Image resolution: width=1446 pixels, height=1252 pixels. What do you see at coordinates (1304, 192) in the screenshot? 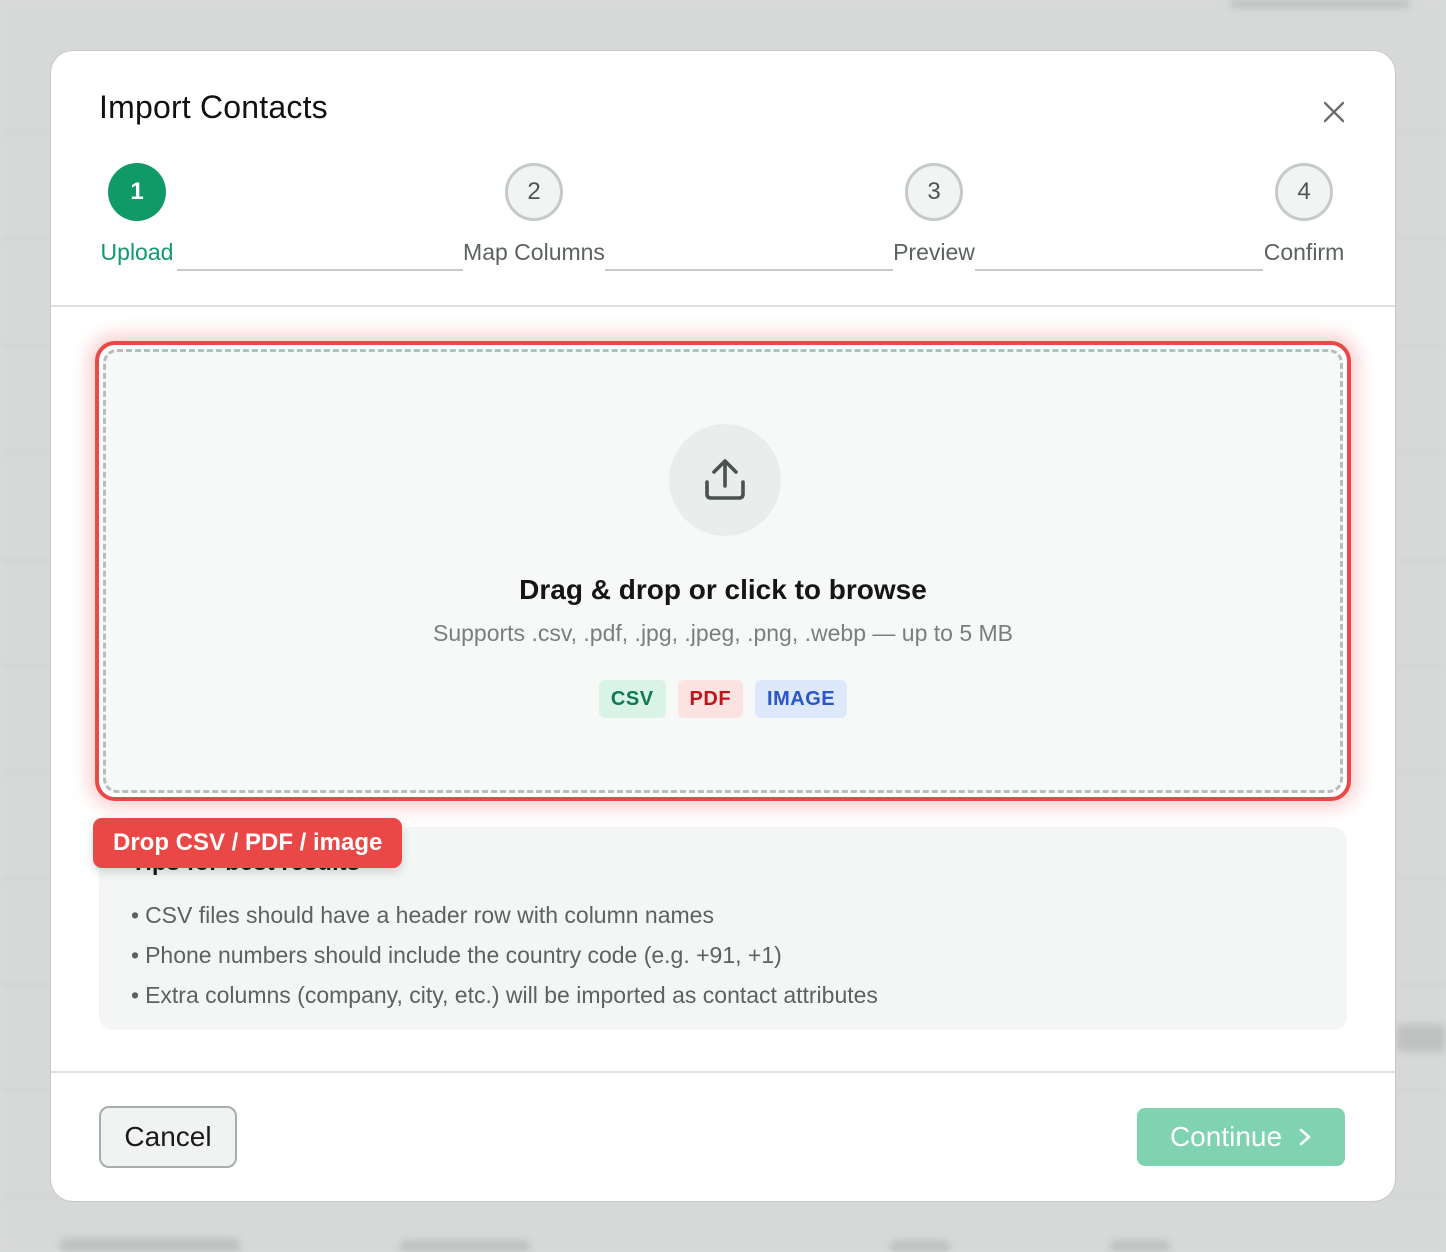
I see `step-number: 4` at bounding box center [1304, 192].